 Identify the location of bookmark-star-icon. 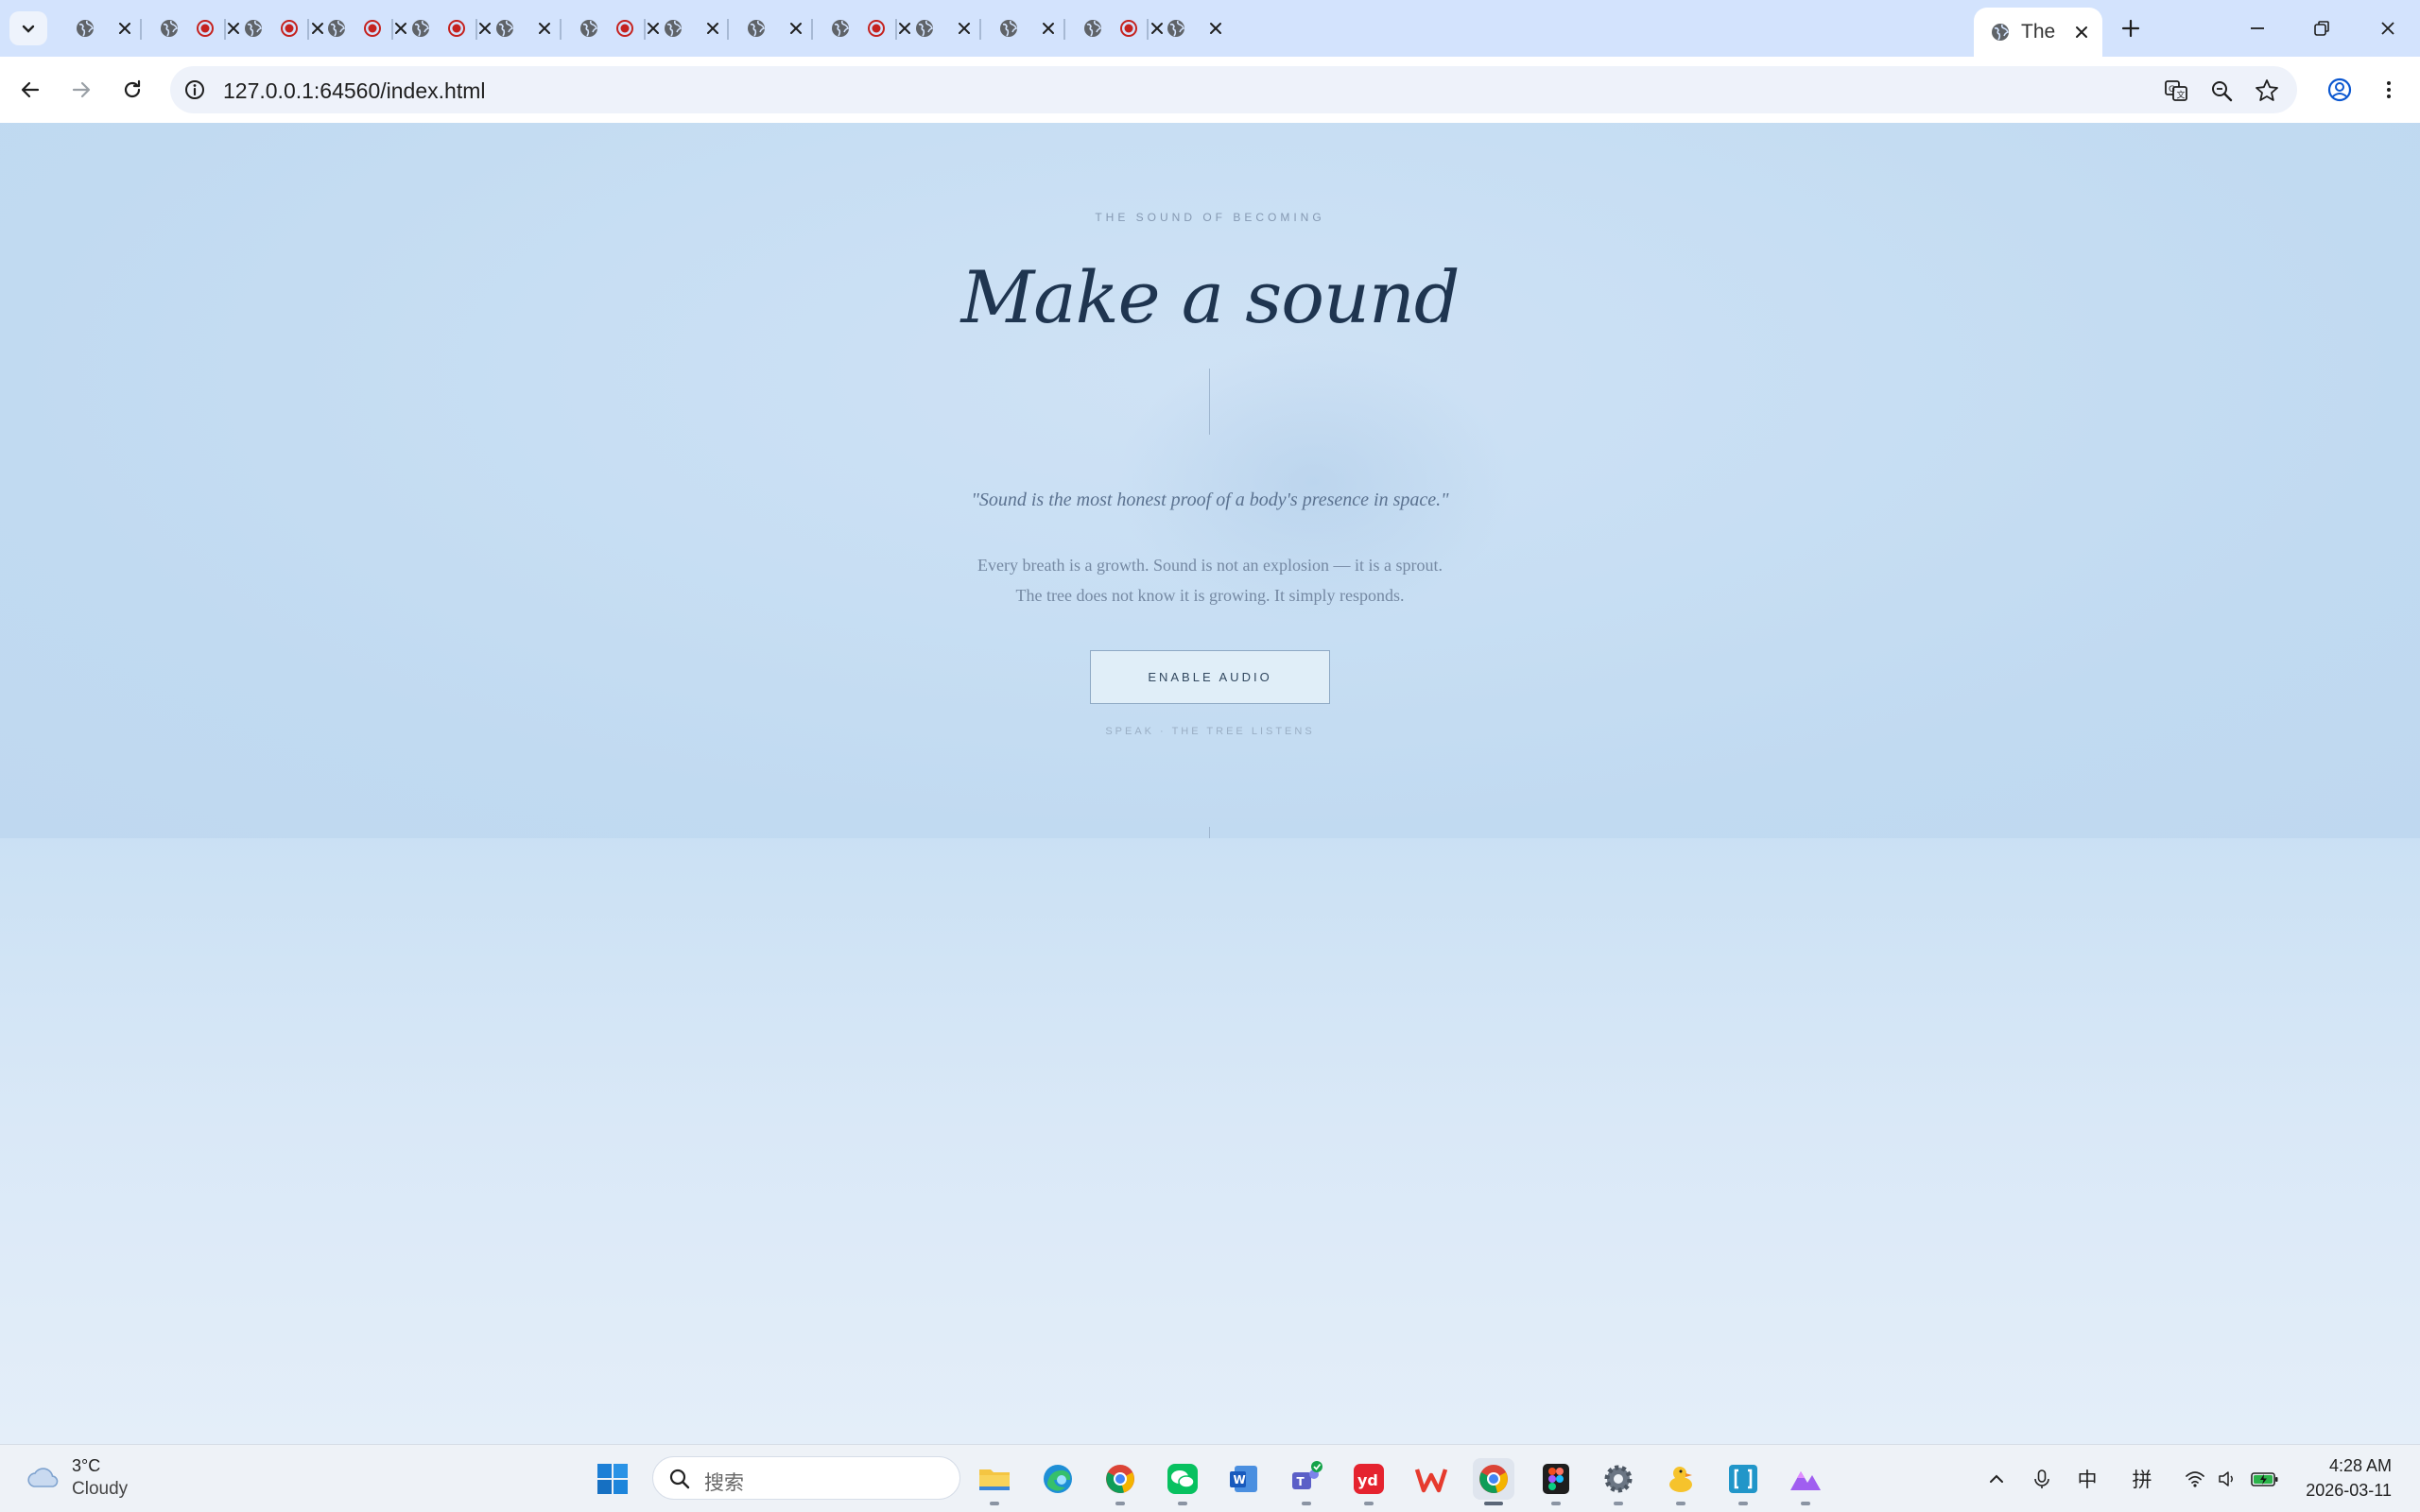
(2267, 90).